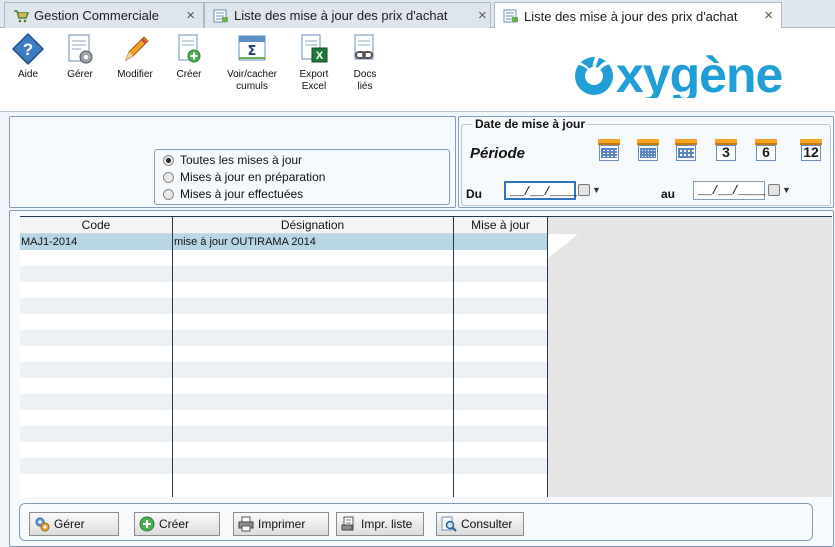 The height and width of the screenshot is (547, 835). What do you see at coordinates (177, 524) in the screenshot?
I see `creer-action-button: Créer` at bounding box center [177, 524].